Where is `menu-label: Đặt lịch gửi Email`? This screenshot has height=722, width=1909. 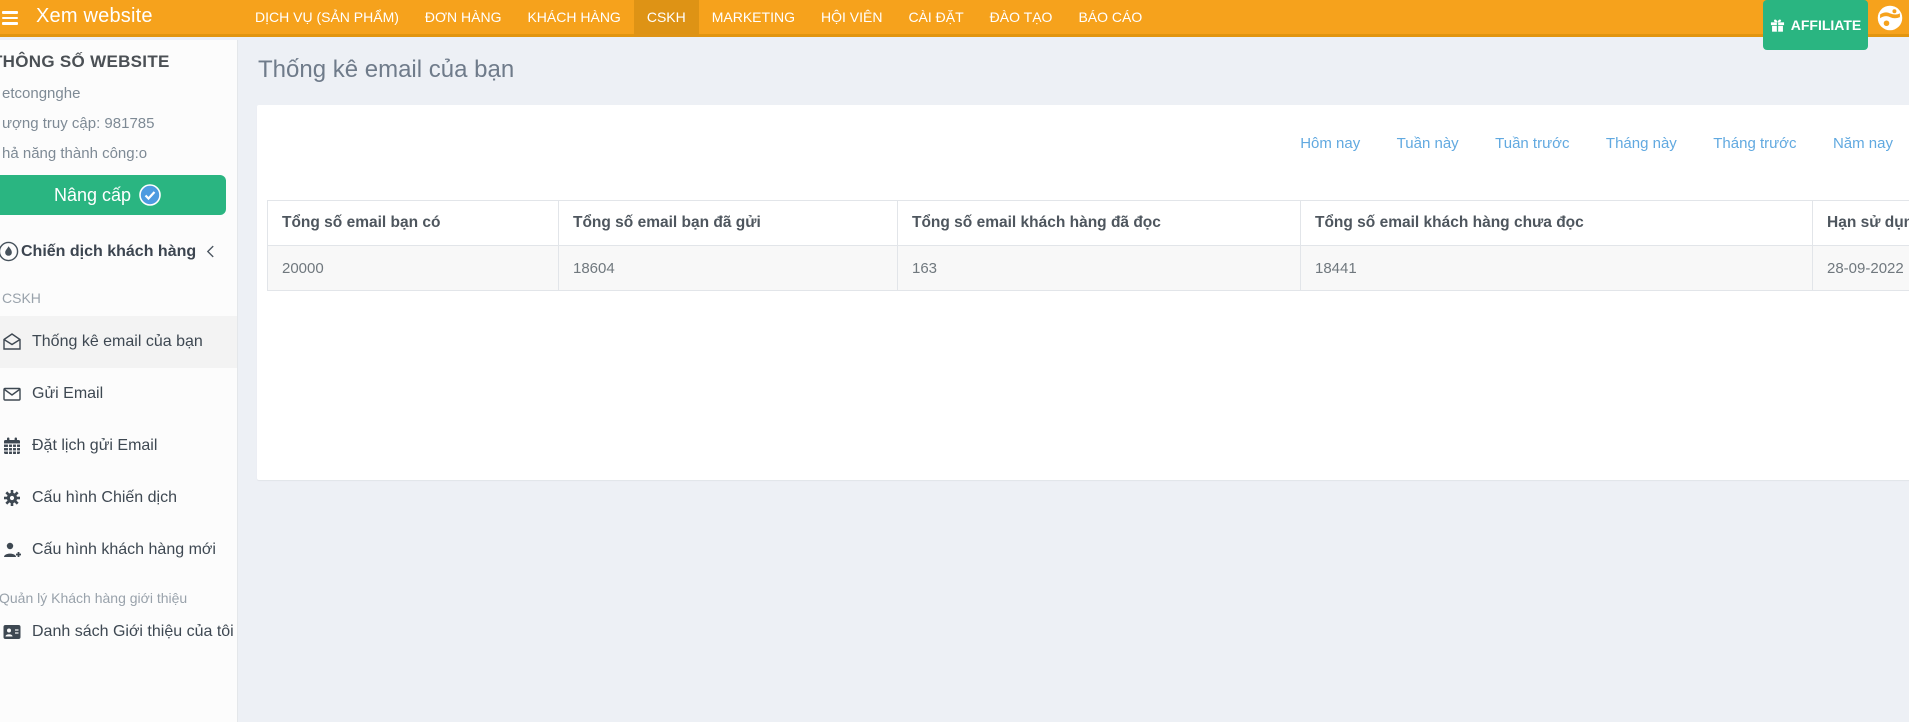
menu-label: Đặt lịch gửi Email is located at coordinates (95, 445).